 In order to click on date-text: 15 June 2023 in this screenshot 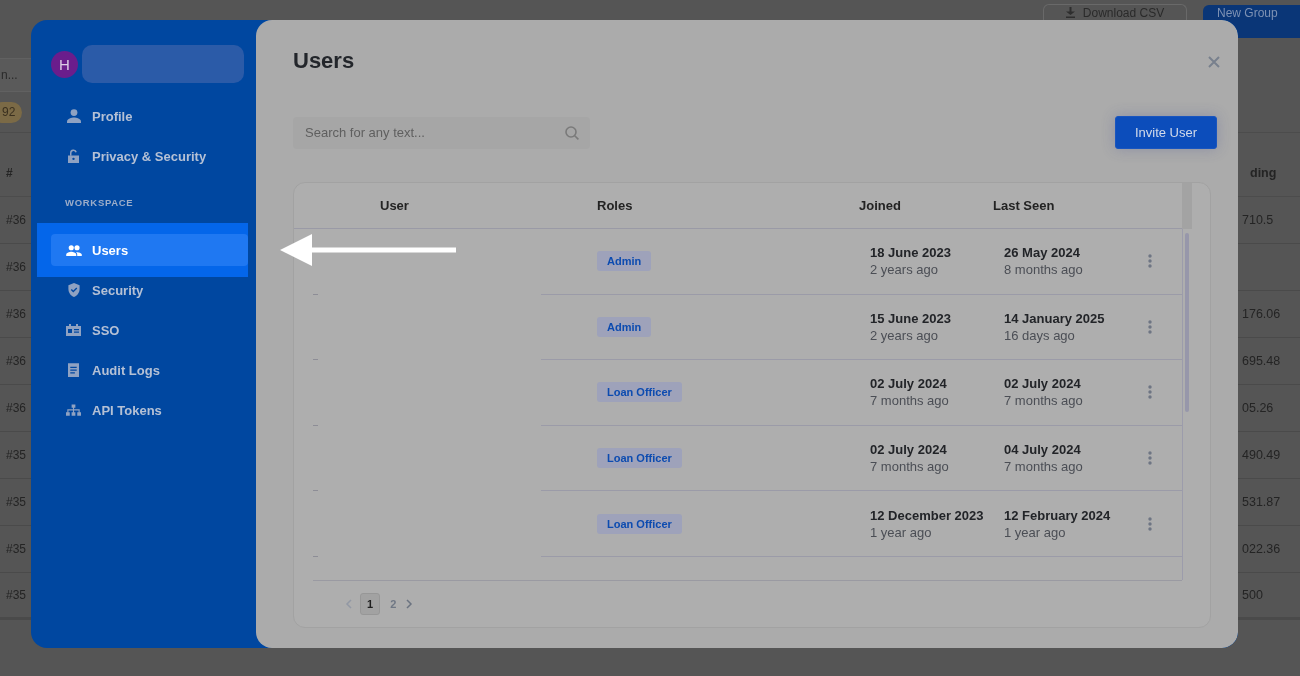, I will do `click(910, 318)`.